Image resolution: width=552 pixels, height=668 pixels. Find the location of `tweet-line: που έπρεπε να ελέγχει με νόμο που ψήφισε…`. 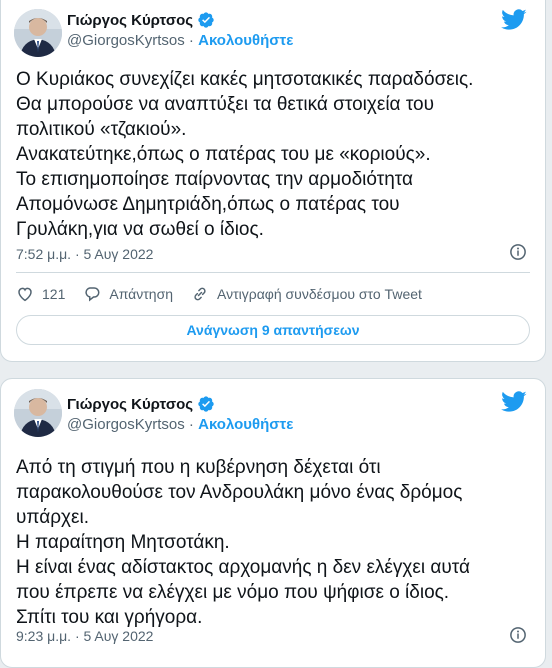

tweet-line: που έπρεπε να ελέγχει με νόμο που ψήφισε… is located at coordinates (233, 592).